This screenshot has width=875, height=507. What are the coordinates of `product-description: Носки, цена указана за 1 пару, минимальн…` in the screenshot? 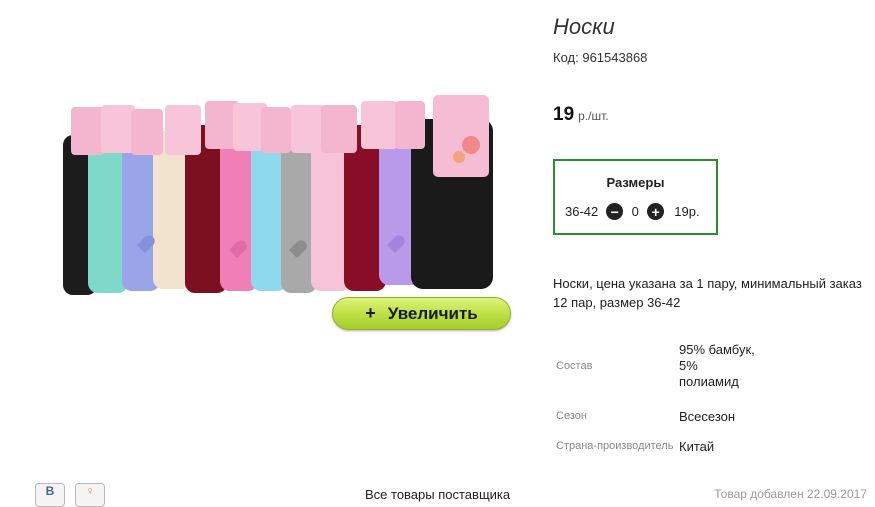 It's located at (707, 293).